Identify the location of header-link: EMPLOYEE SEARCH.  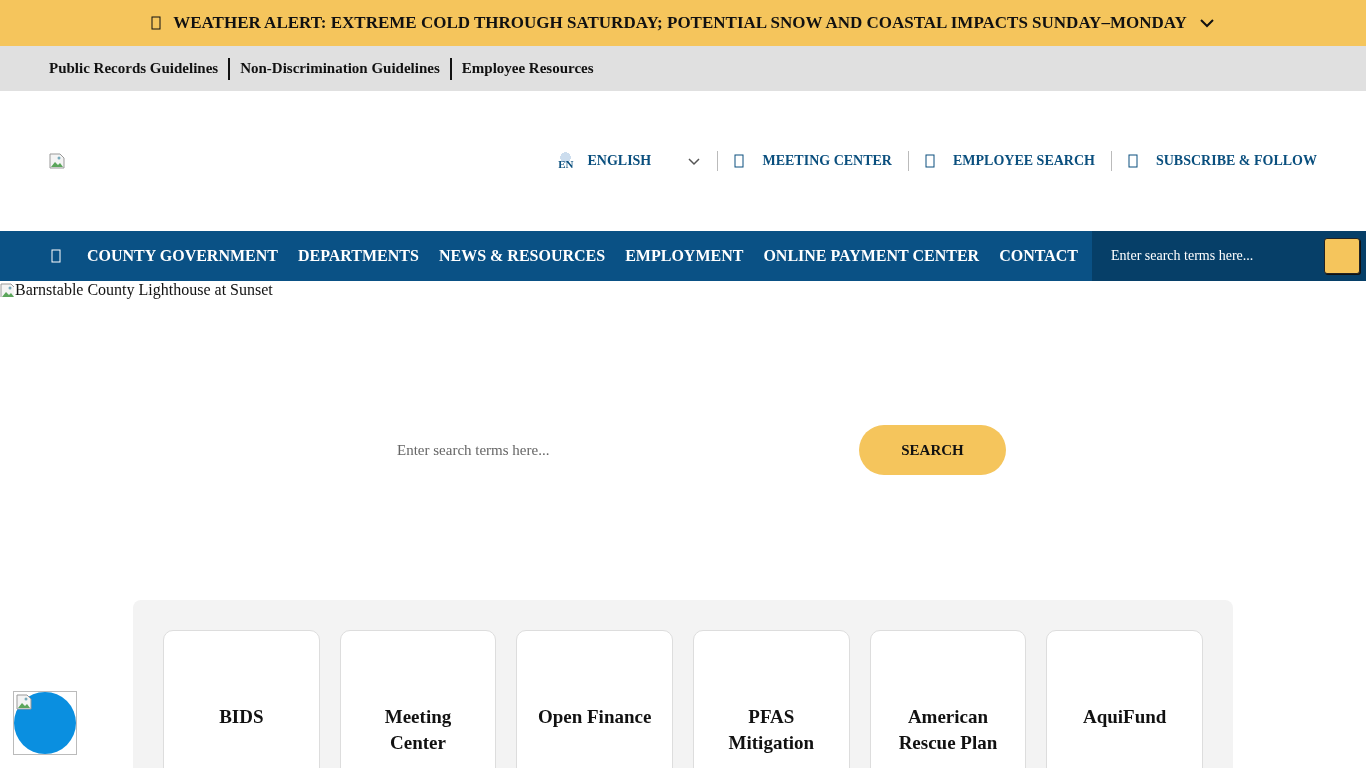
(1010, 161).